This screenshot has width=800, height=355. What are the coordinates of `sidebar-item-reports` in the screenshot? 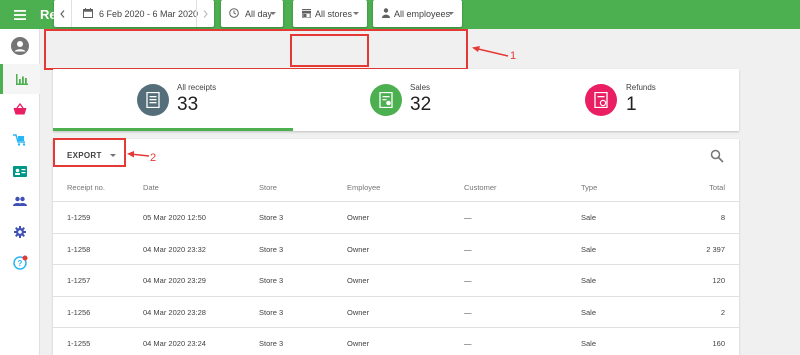 It's located at (20, 79).